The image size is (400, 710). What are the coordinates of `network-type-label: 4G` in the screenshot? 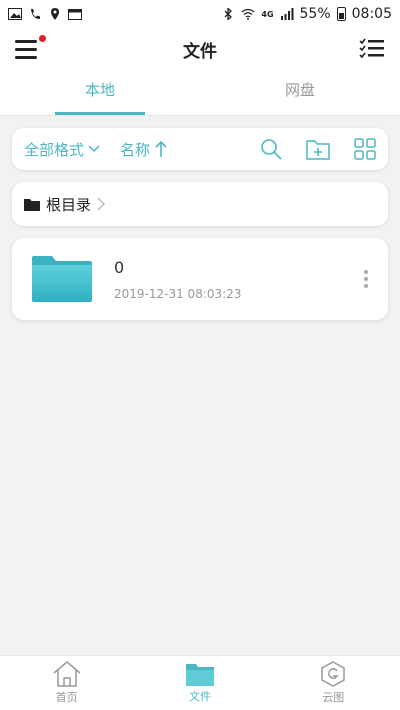 It's located at (267, 14).